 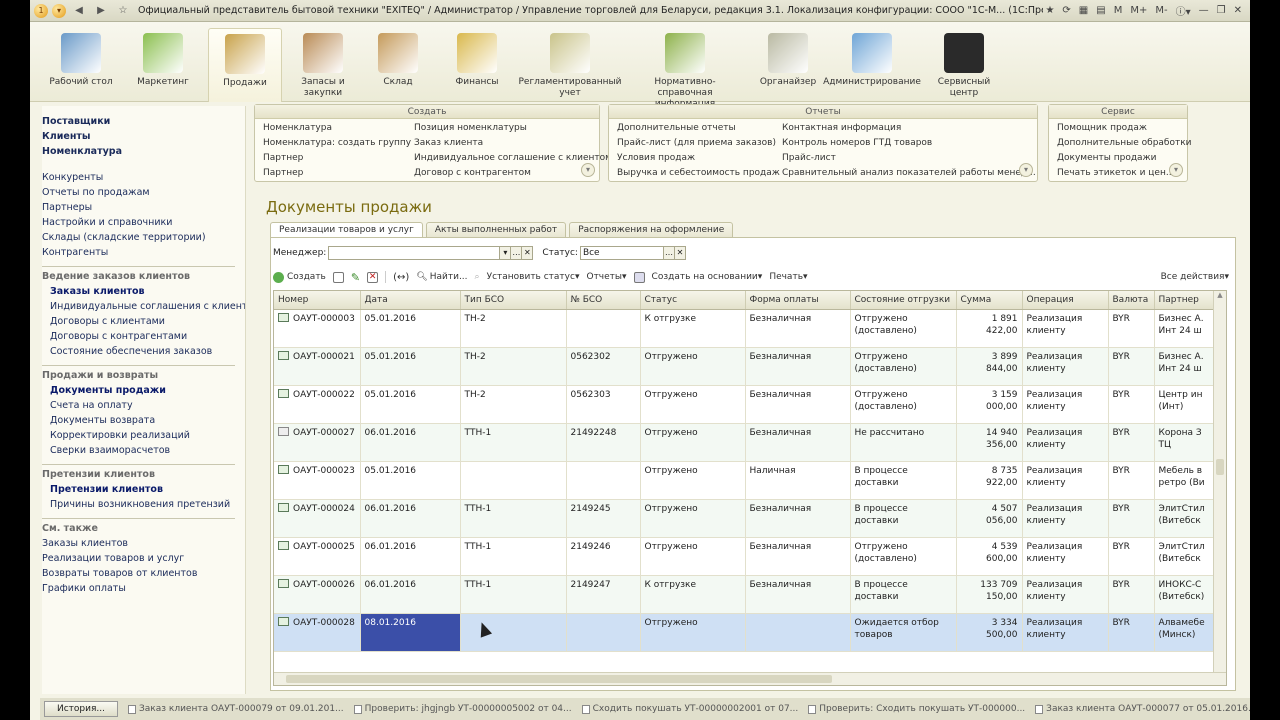 What do you see at coordinates (698, 158) in the screenshot?
I see `report-link: Условия продаж` at bounding box center [698, 158].